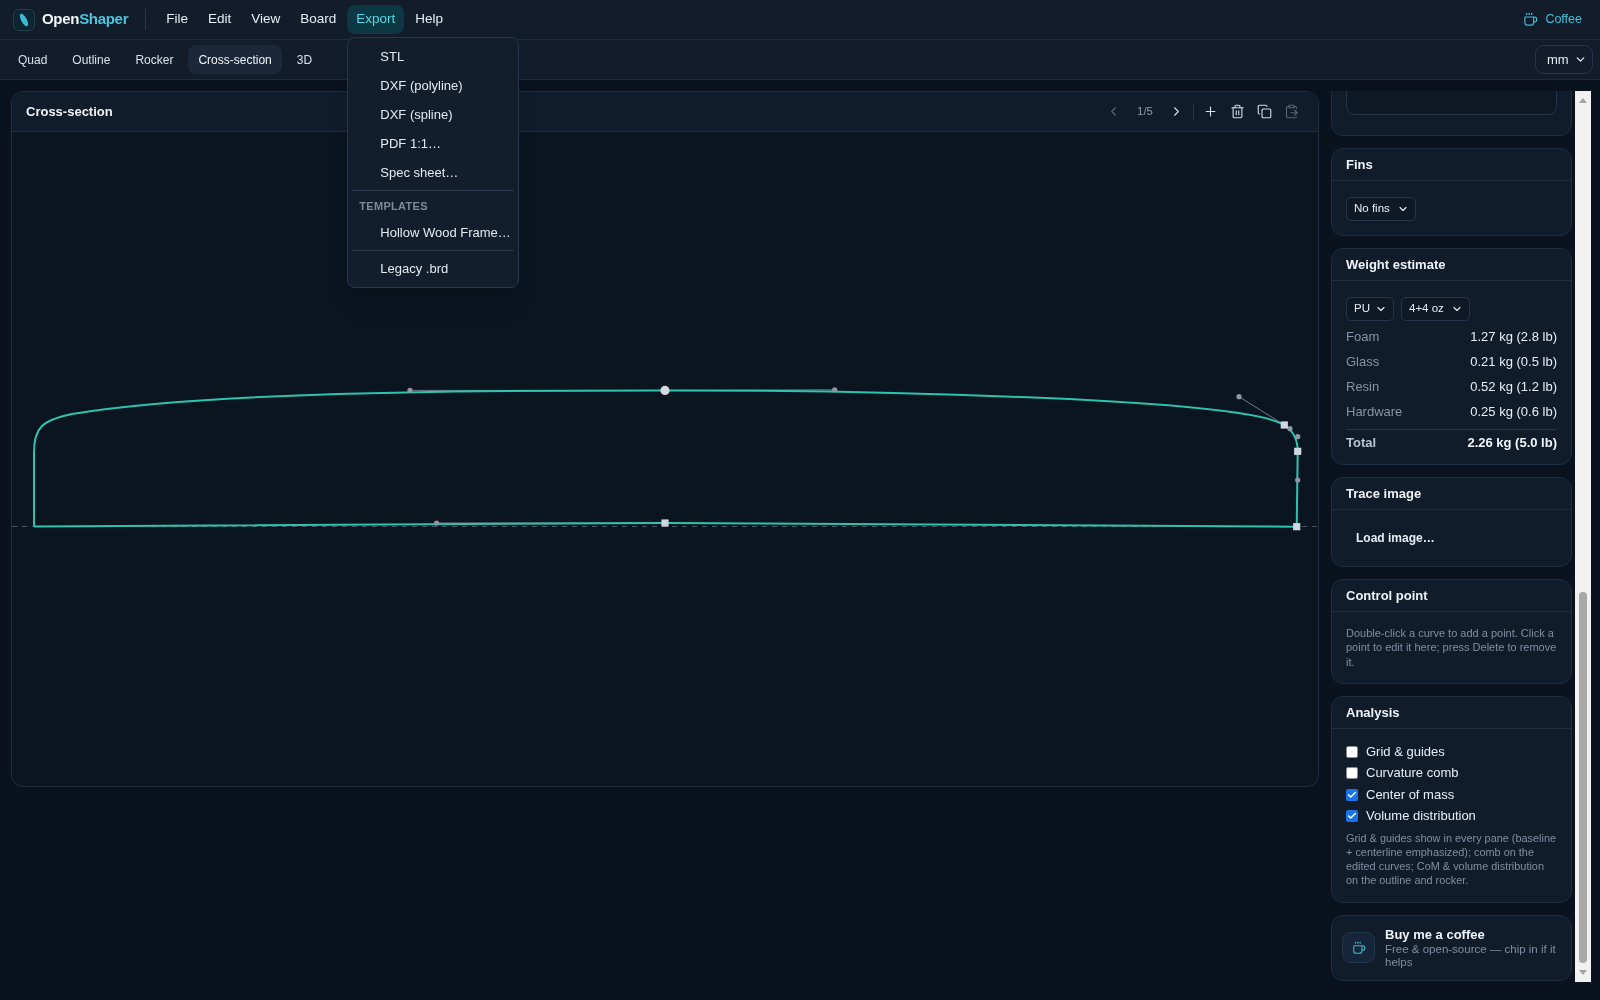 Image resolution: width=1600 pixels, height=1000 pixels. I want to click on fins-select: No fins, so click(1381, 209).